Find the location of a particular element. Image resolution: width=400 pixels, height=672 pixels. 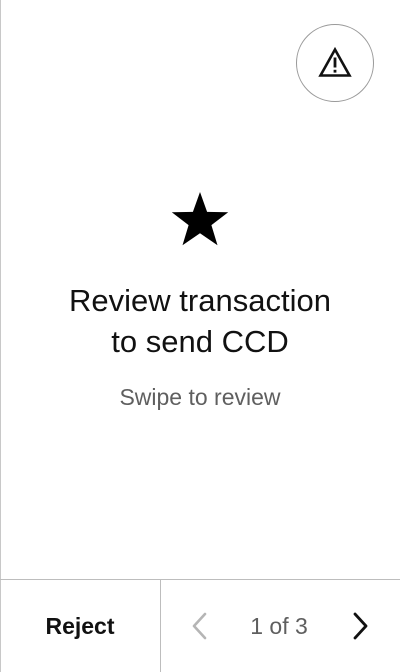

page-indicator: 1 of 3 is located at coordinates (279, 626).